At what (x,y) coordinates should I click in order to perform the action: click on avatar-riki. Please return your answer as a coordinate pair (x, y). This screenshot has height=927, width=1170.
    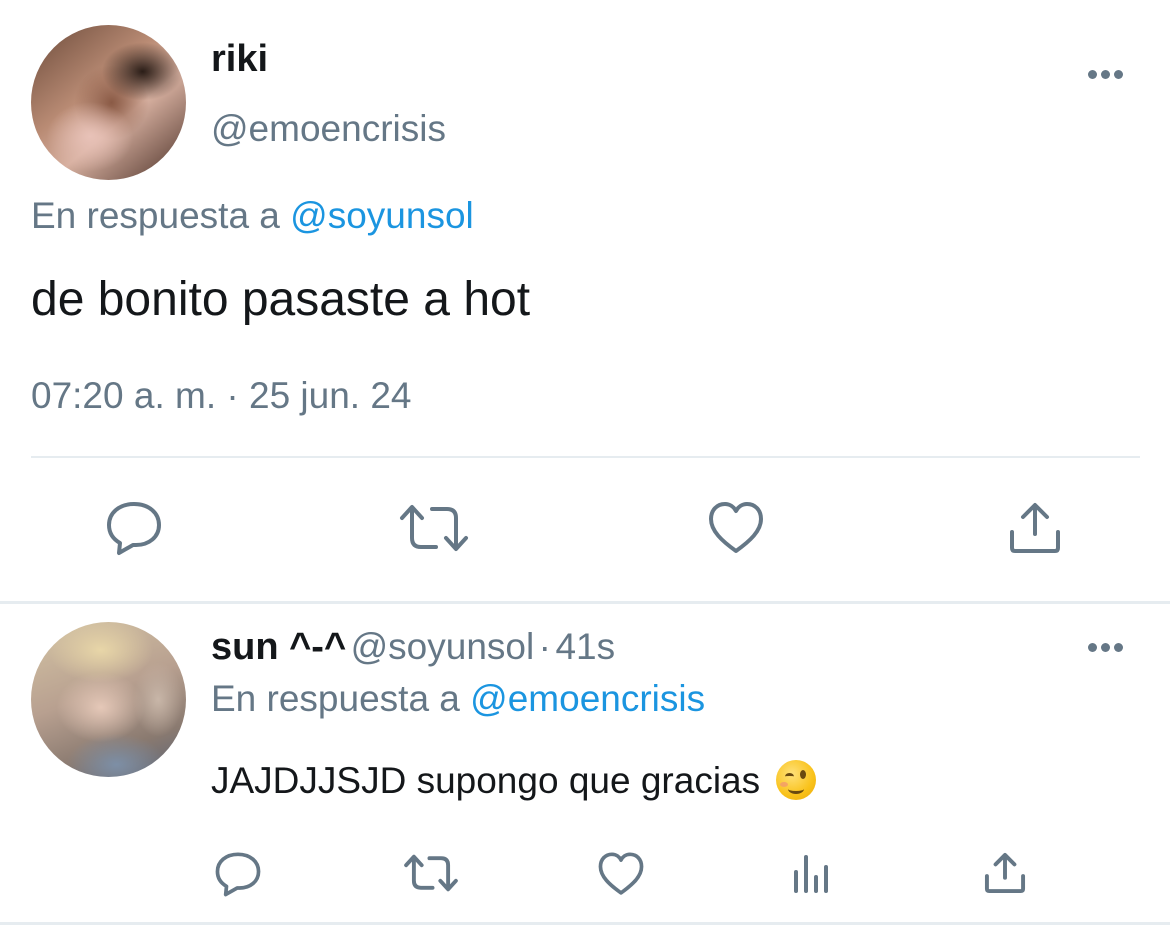
    Looking at the image, I should click on (108, 102).